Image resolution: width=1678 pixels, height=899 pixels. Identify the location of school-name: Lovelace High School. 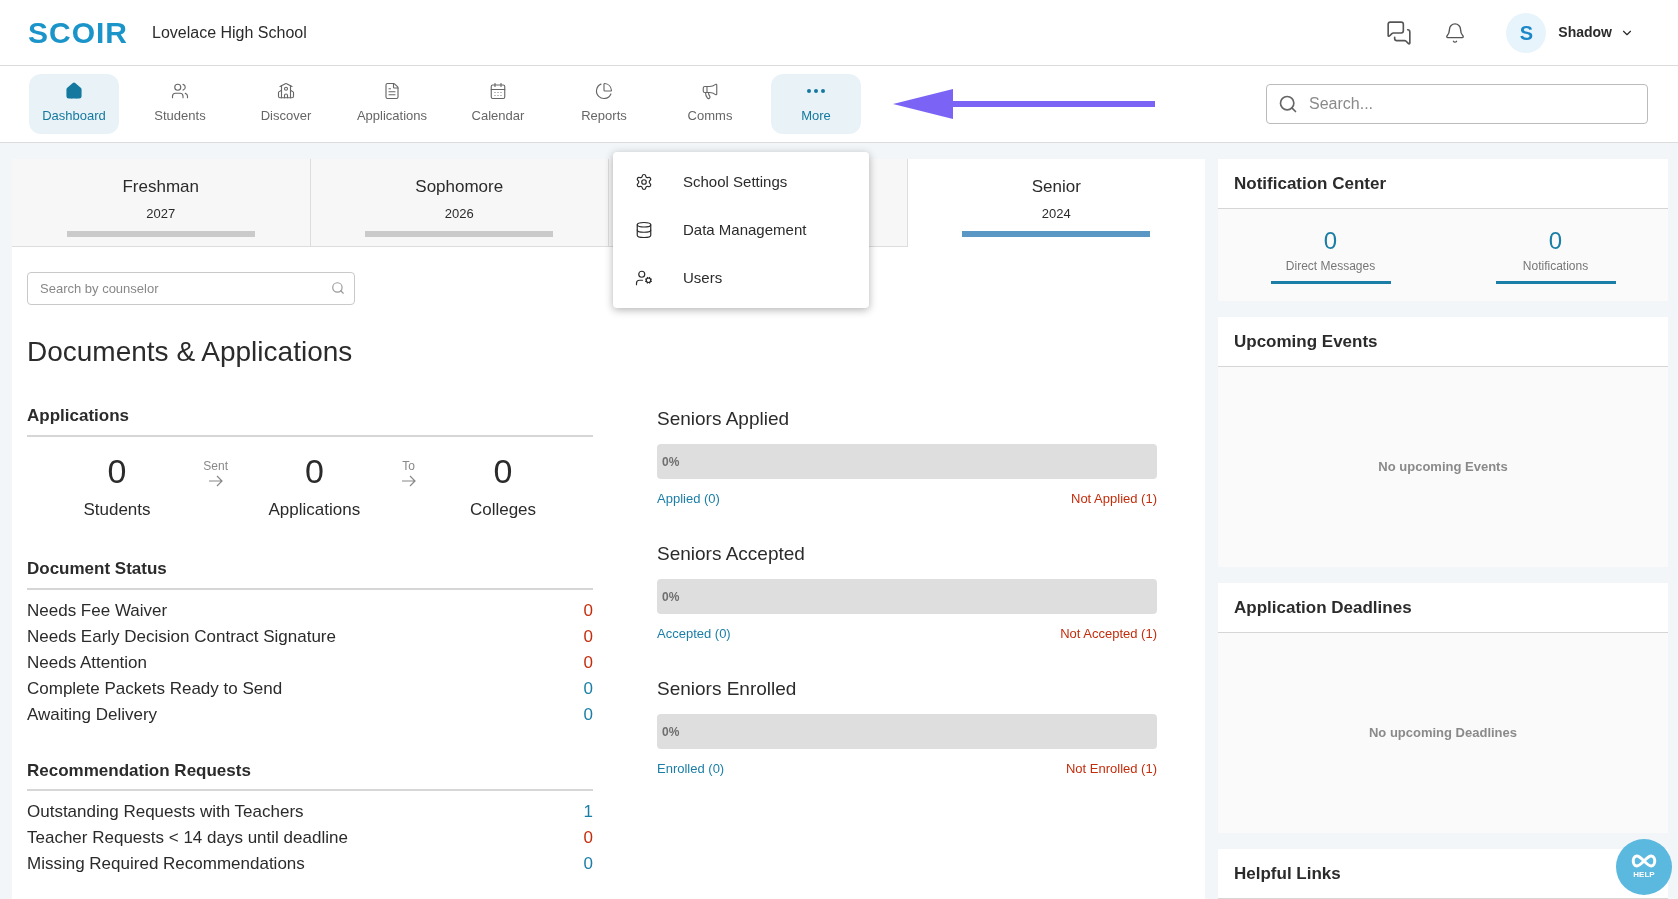
(229, 32).